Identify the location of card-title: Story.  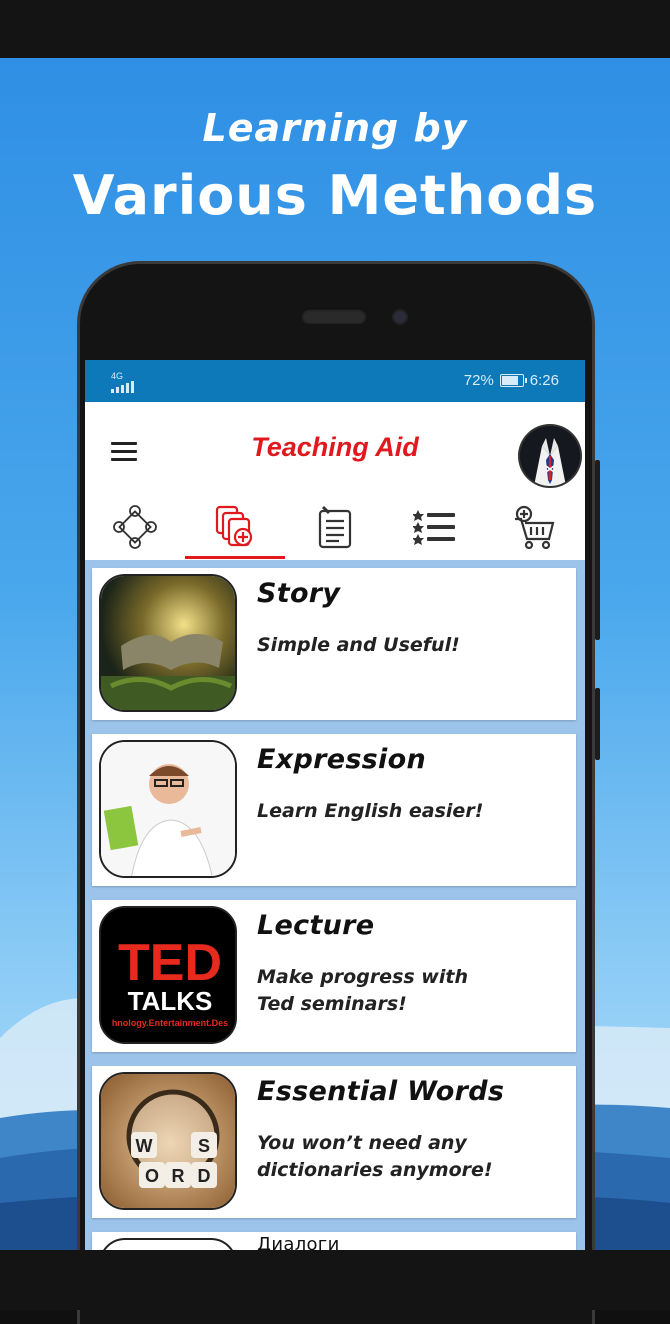
(299, 593).